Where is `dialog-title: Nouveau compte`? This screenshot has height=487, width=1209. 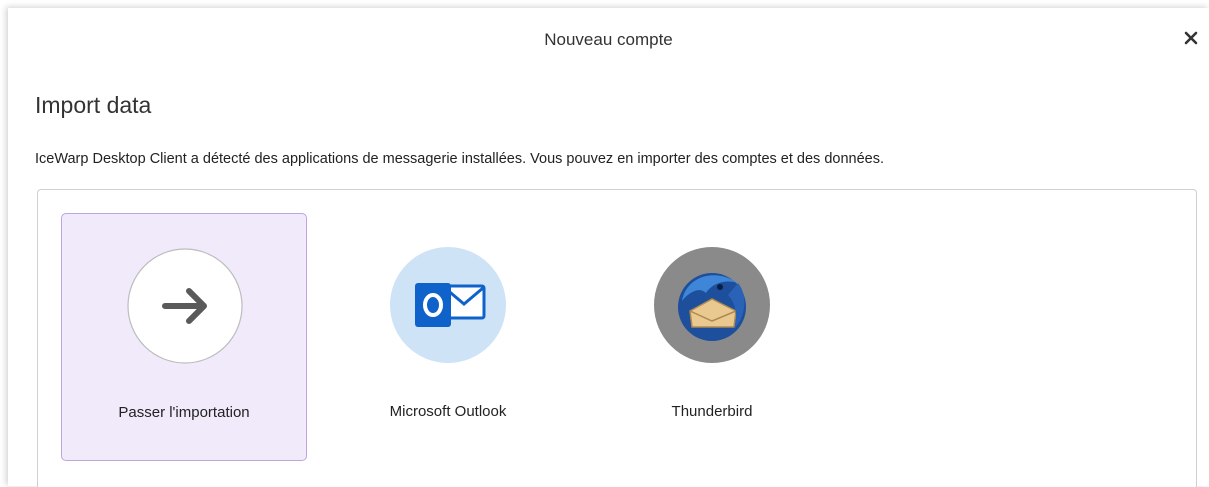
dialog-title: Nouveau compte is located at coordinates (608, 39).